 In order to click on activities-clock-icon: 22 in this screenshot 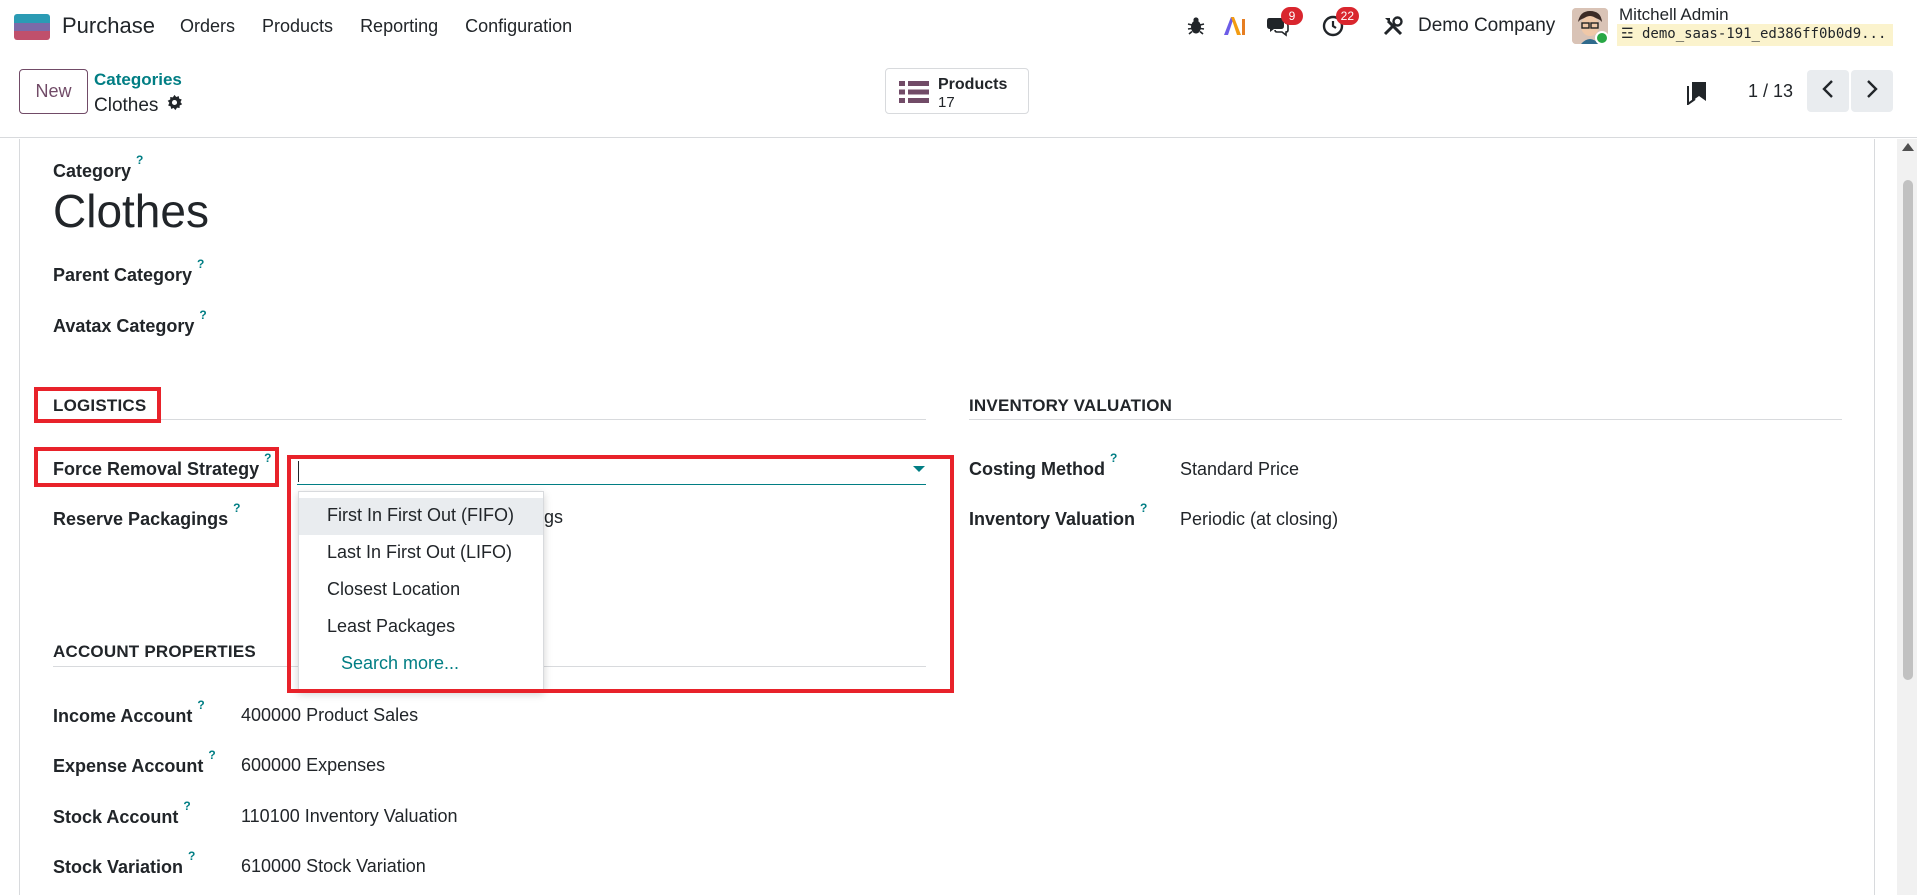, I will do `click(1339, 24)`.